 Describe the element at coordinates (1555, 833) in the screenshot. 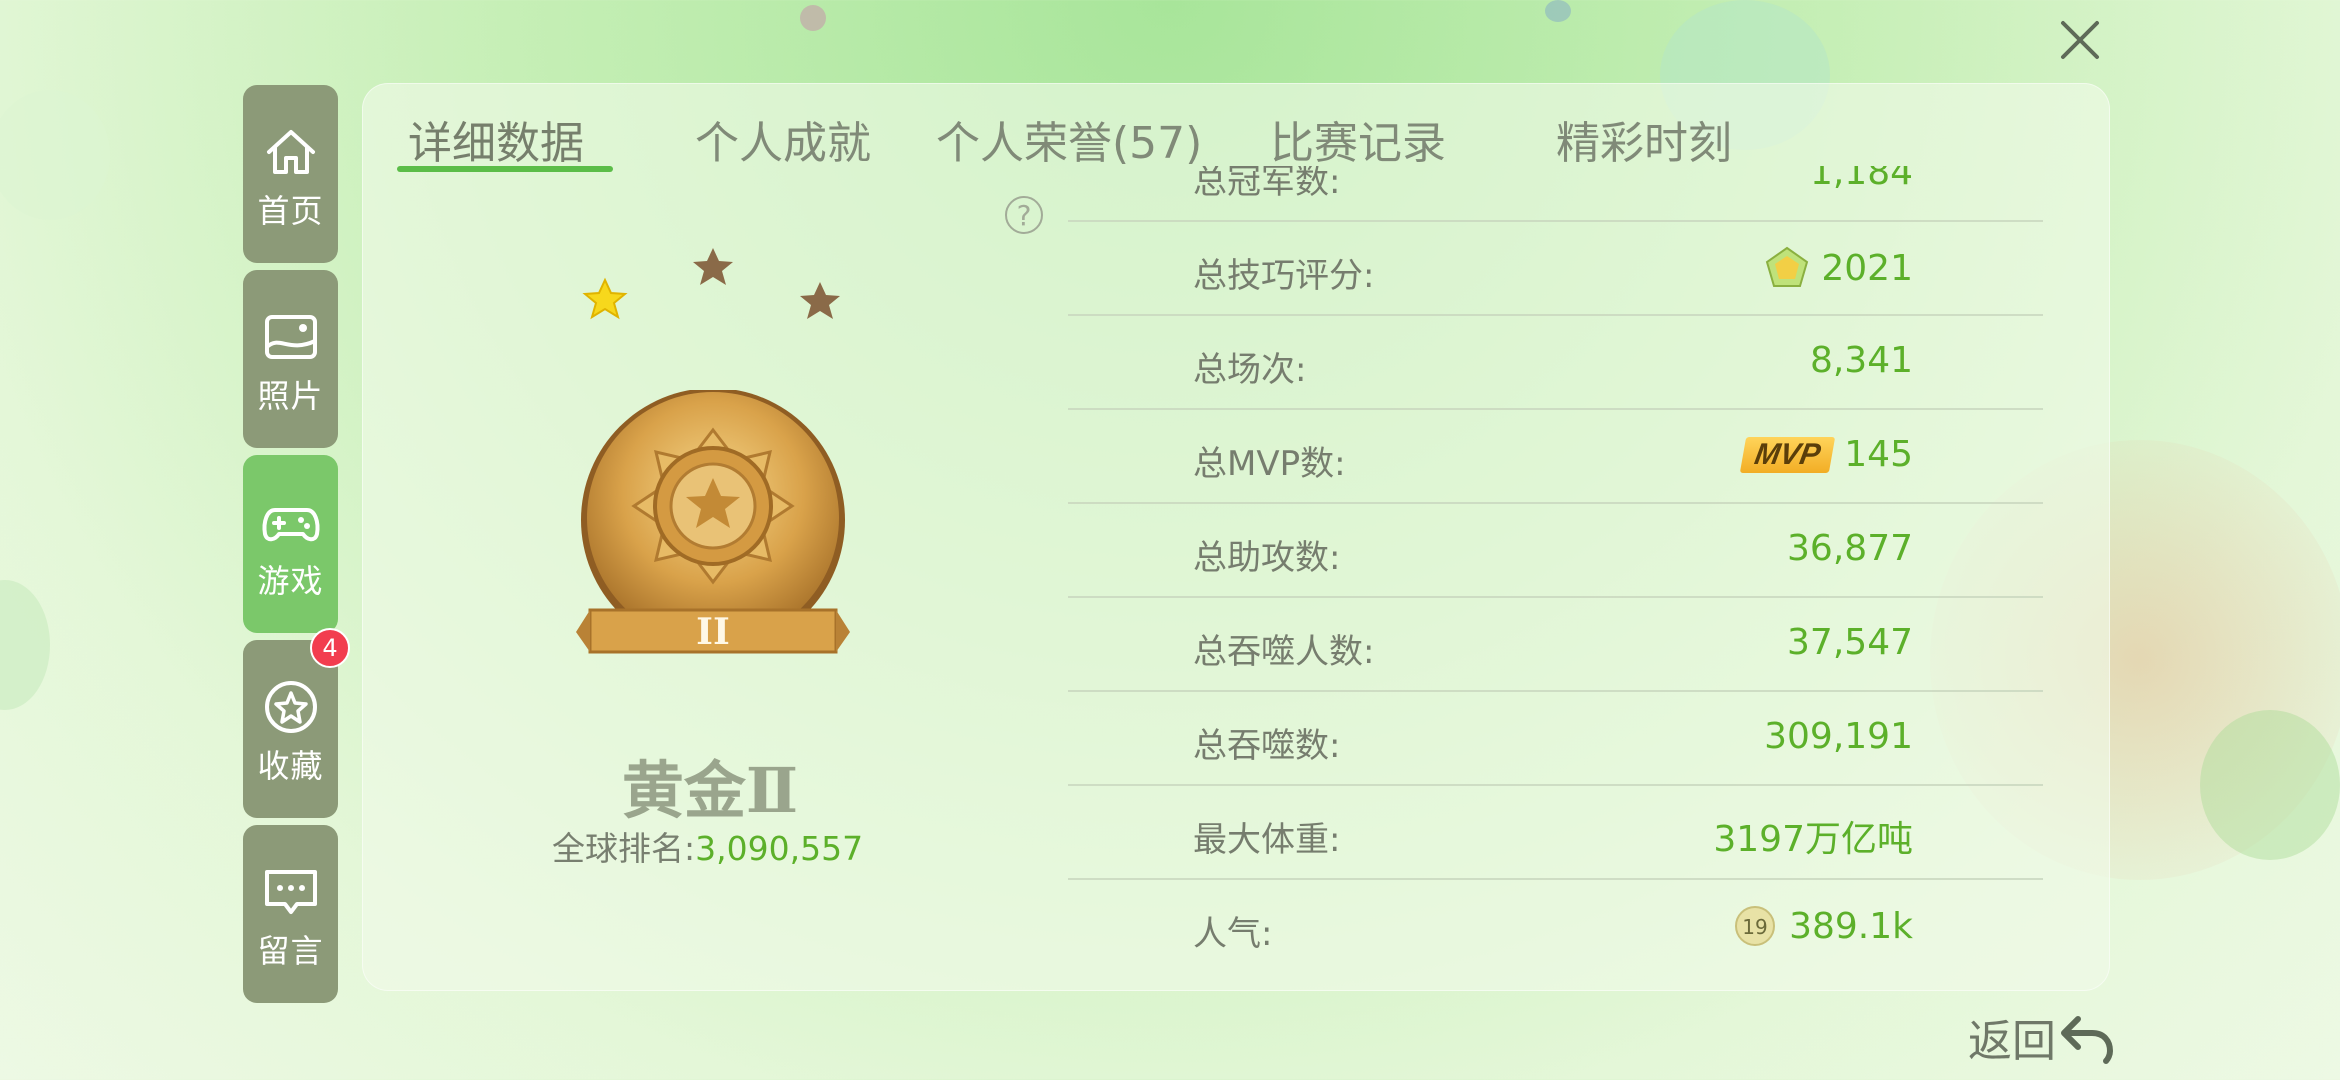

I see `stat-row-max-weight: 最大体重: 3197万亿吨` at that location.